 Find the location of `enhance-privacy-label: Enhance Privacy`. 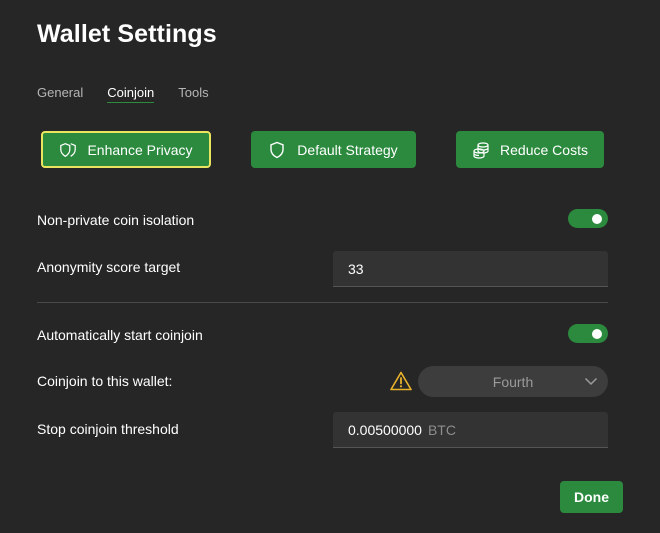

enhance-privacy-label: Enhance Privacy is located at coordinates (140, 149).